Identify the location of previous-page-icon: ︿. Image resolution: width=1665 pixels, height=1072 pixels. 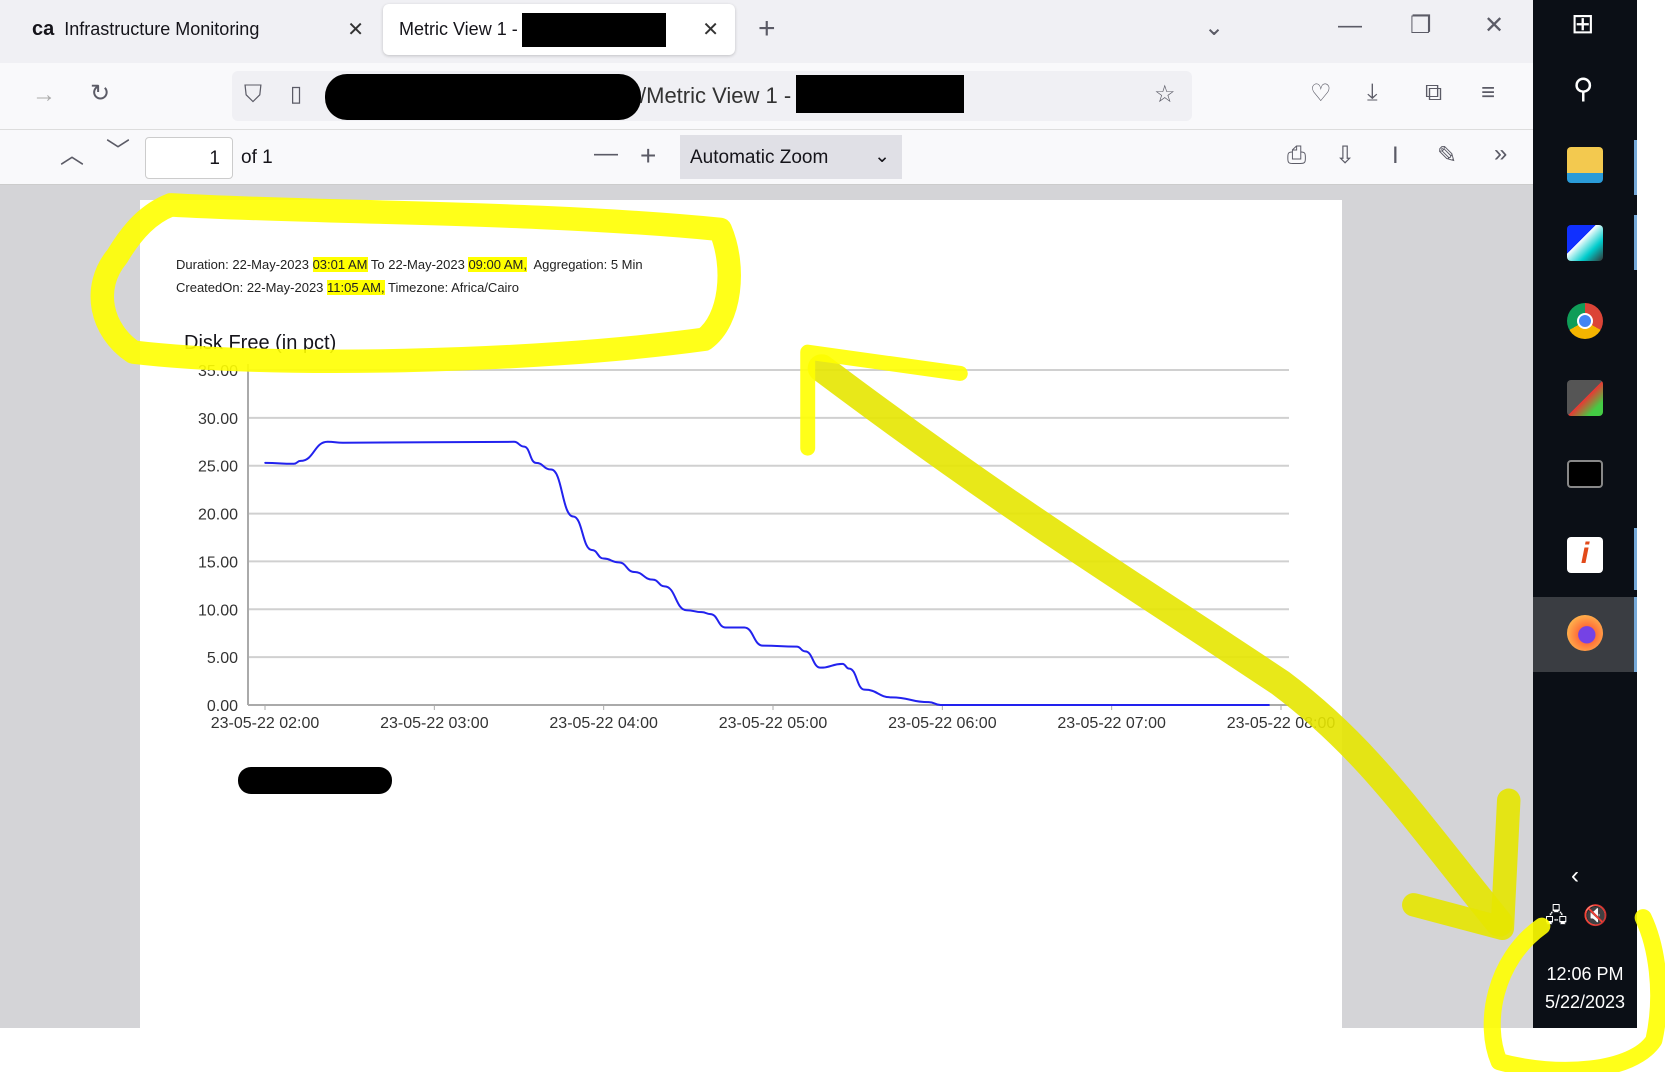
(72, 156).